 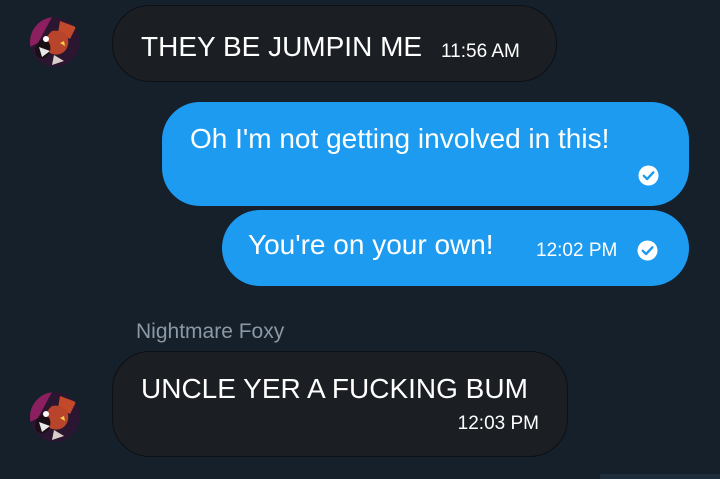 What do you see at coordinates (480, 51) in the screenshot?
I see `message-timestamp: 11:56 AM` at bounding box center [480, 51].